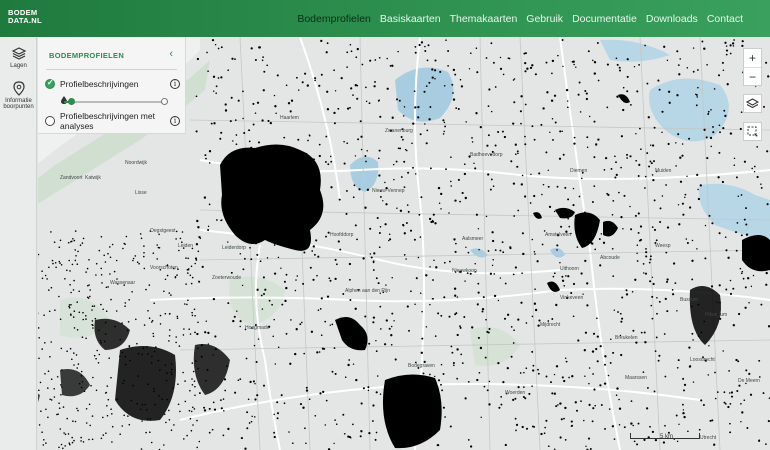 Image resolution: width=770 pixels, height=450 pixels. What do you see at coordinates (50, 121) in the screenshot?
I see `layer-radio` at bounding box center [50, 121].